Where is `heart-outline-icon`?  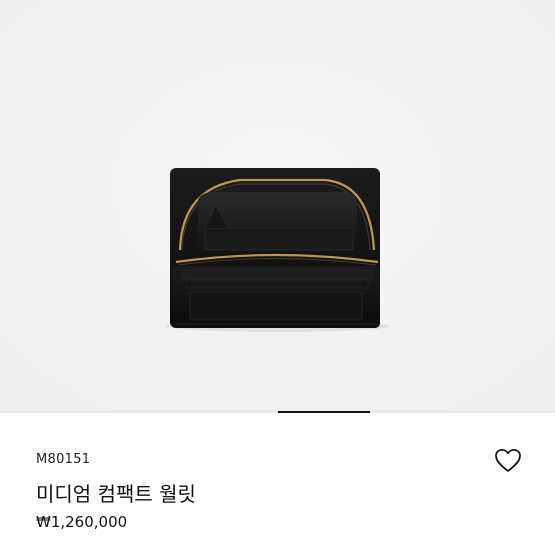 heart-outline-icon is located at coordinates (508, 460).